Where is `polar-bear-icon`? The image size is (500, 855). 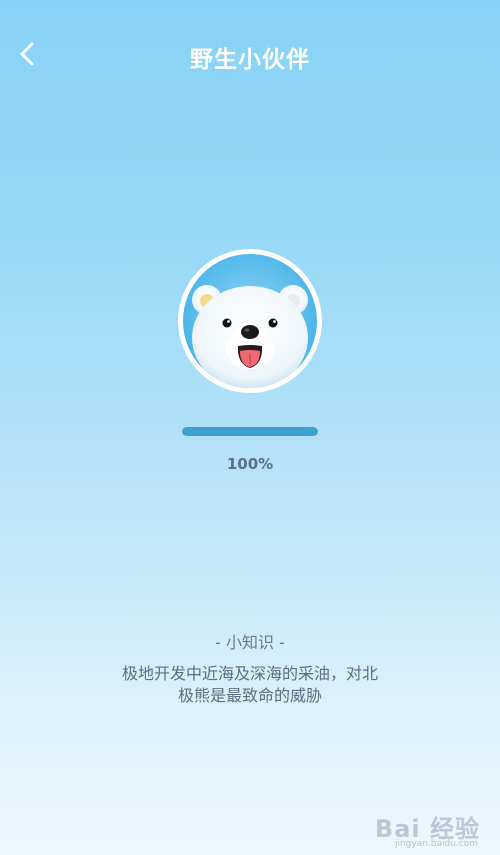 polar-bear-icon is located at coordinates (250, 321).